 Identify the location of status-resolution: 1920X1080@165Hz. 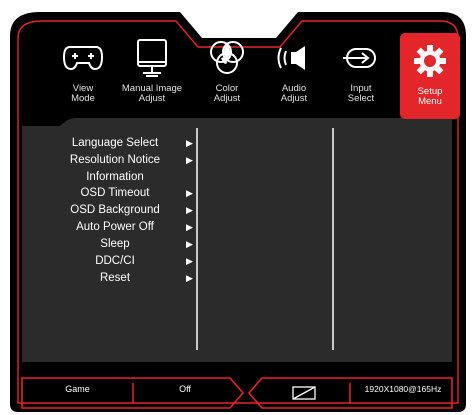
(403, 389).